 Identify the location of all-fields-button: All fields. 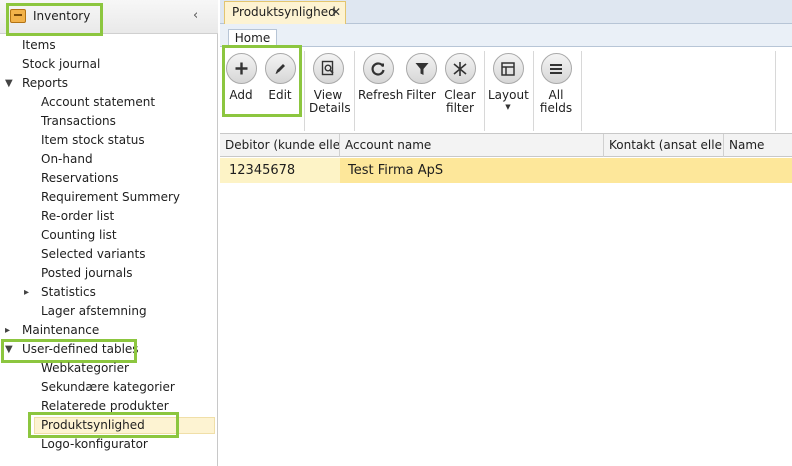
(556, 84).